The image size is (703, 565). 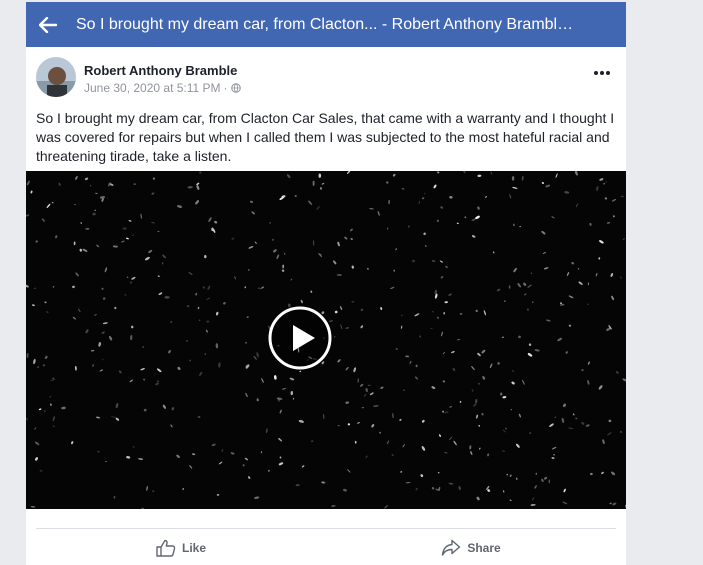 I want to click on post-actions: Like Share, so click(x=326, y=546).